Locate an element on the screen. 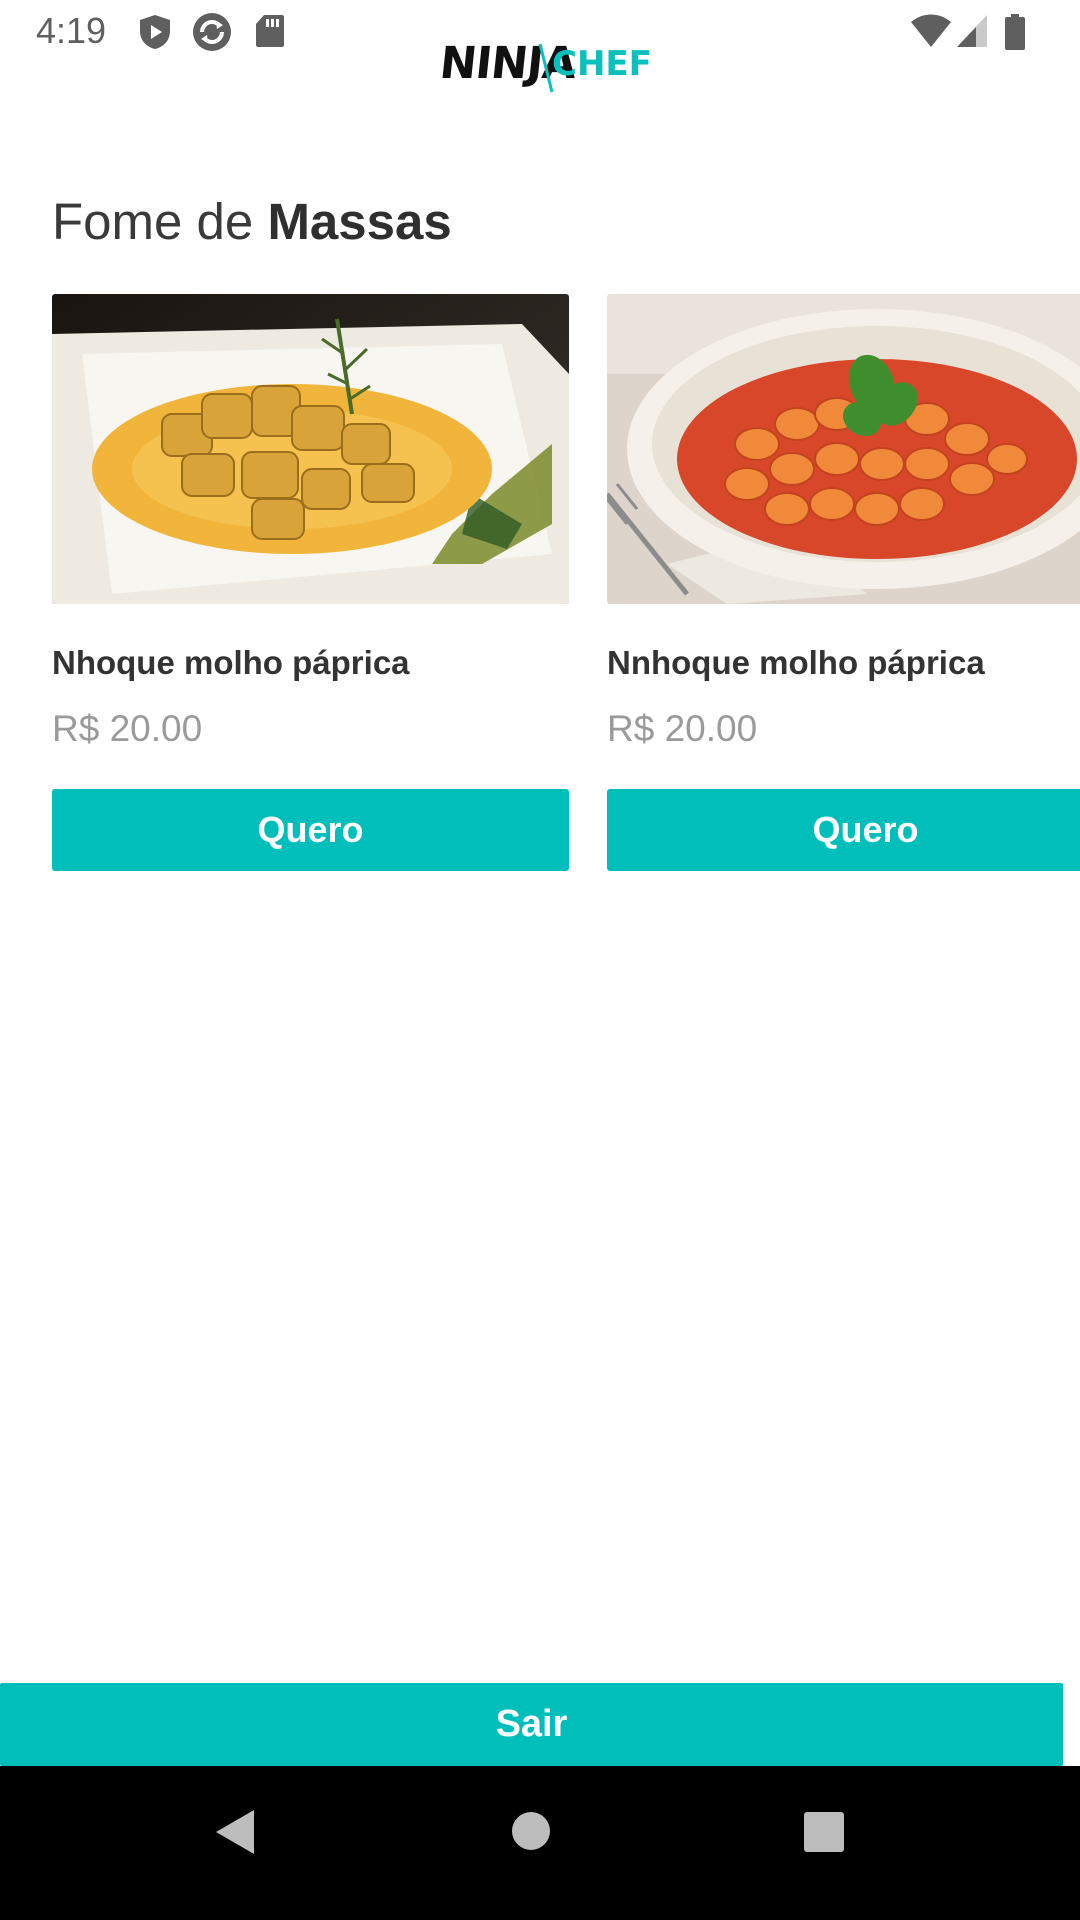 The width and height of the screenshot is (1080, 1920). recents-icon is located at coordinates (824, 1832).